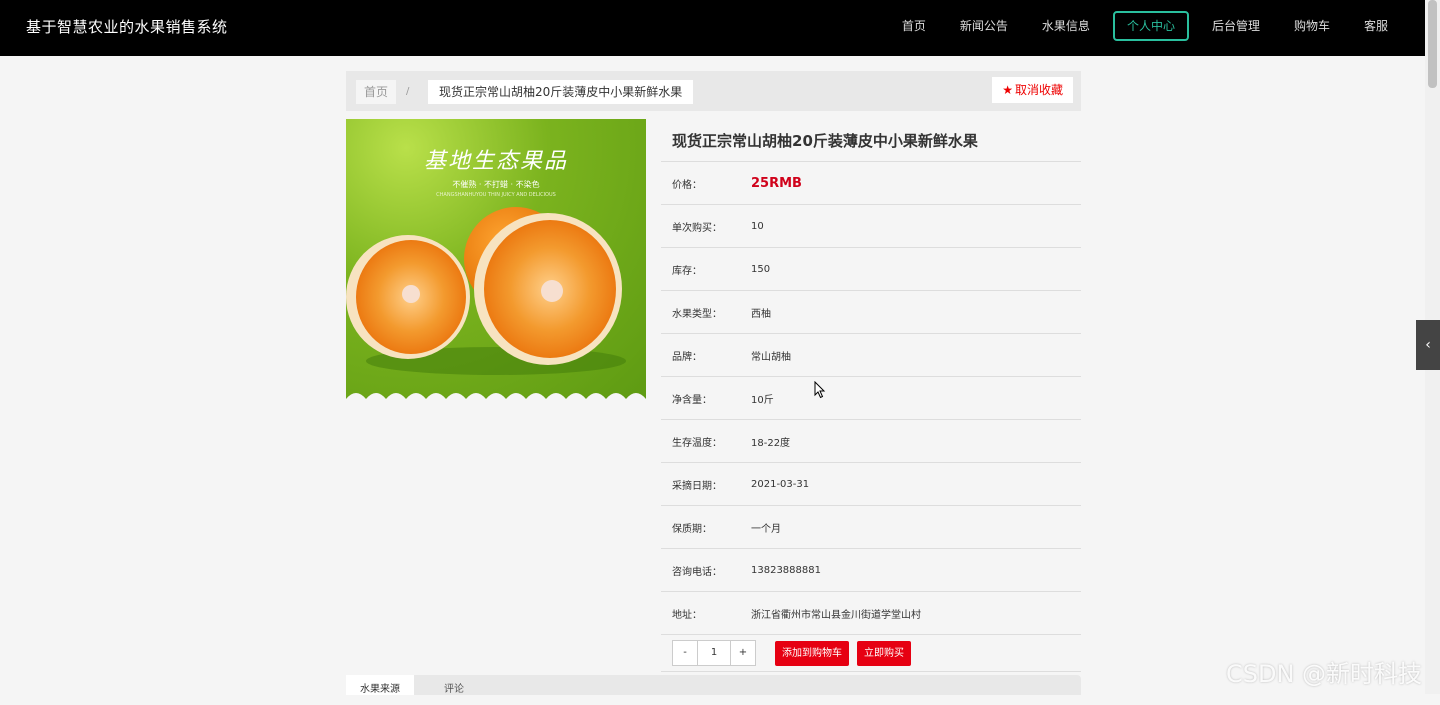 The height and width of the screenshot is (705, 1440). I want to click on purchase-row: - 1 + 添加到购物车 立即购买, so click(871, 653).